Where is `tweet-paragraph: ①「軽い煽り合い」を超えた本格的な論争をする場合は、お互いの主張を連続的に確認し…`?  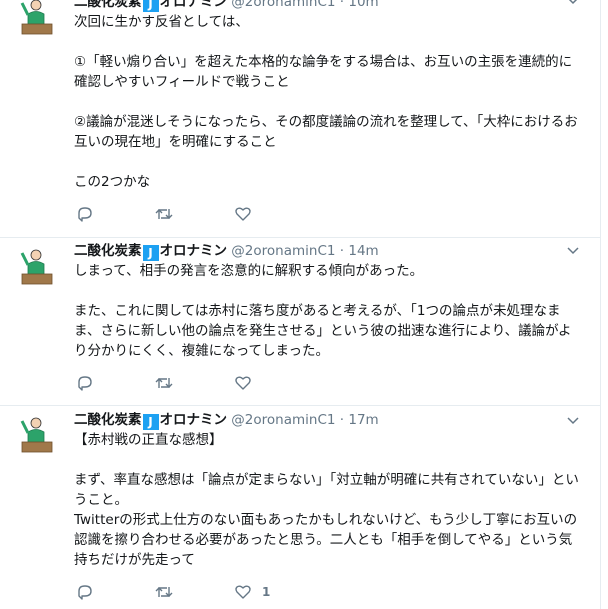 tweet-paragraph: ①「軽い煽り合い」を超えた本格的な論争をする場合は、お互いの主張を連続的に確認し… is located at coordinates (323, 72).